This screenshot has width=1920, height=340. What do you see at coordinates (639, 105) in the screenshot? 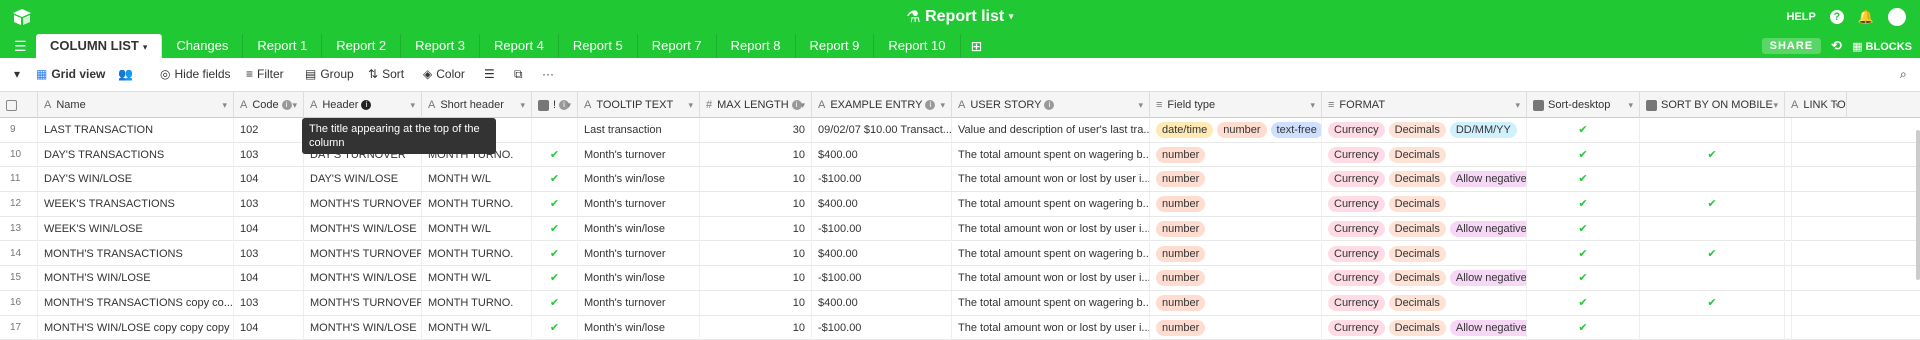
I see `column-header-tooltip-text: A TOOLTIP TEXT ▾` at bounding box center [639, 105].